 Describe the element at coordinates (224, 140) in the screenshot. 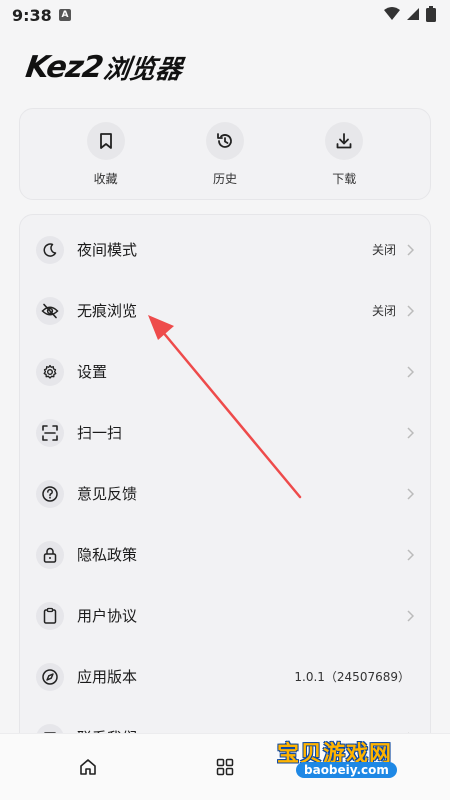

I see `history-icon` at that location.